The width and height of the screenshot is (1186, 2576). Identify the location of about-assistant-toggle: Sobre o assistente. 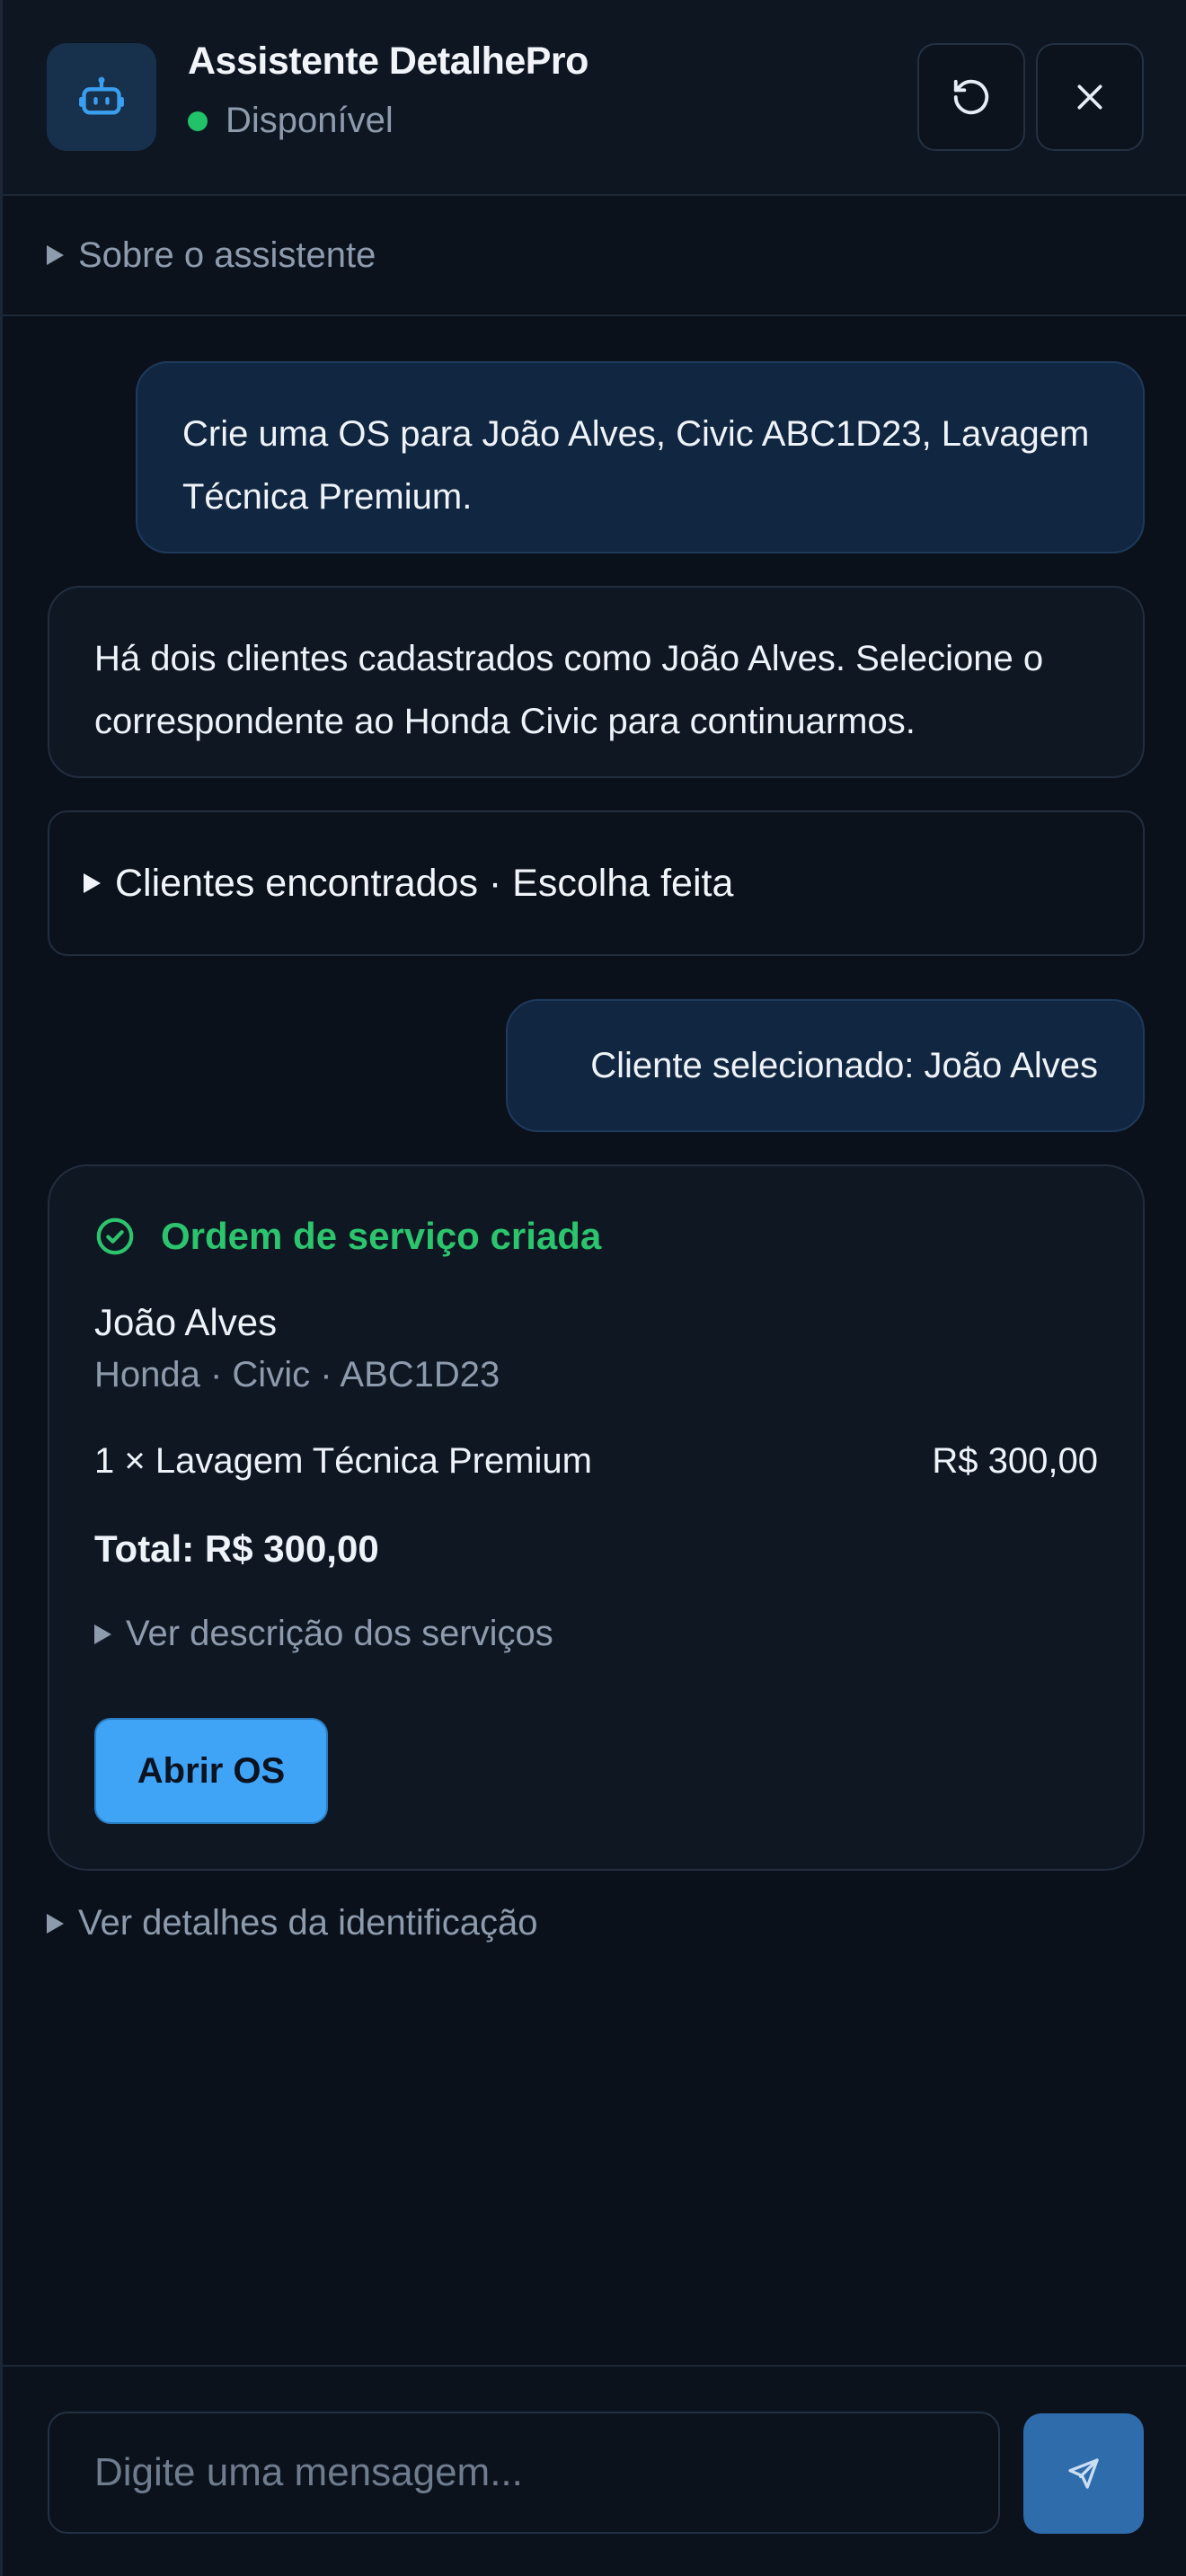
(594, 256).